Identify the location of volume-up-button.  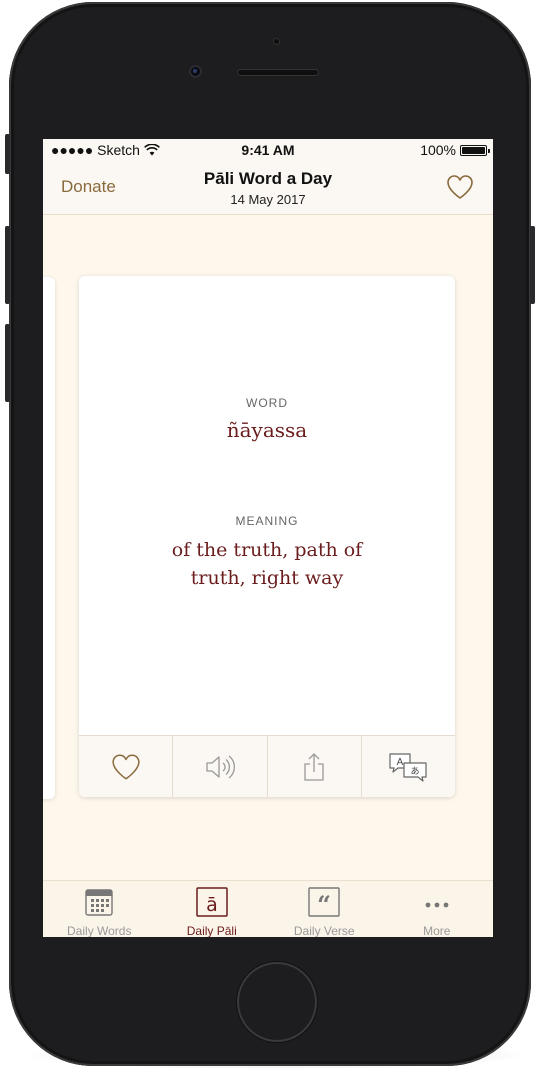
(7, 265).